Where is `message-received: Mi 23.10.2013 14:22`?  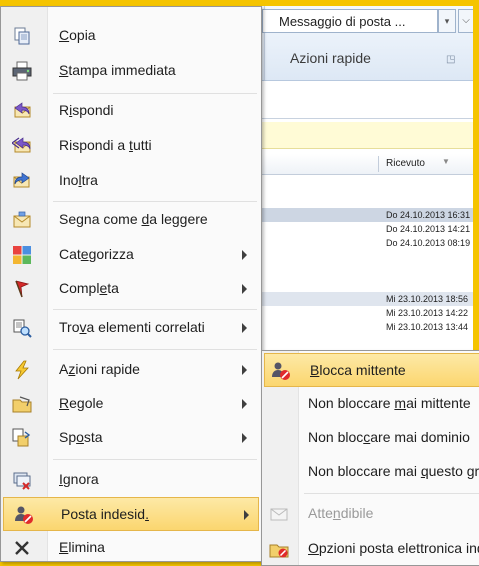
message-received: Mi 23.10.2013 14:22 is located at coordinates (427, 313).